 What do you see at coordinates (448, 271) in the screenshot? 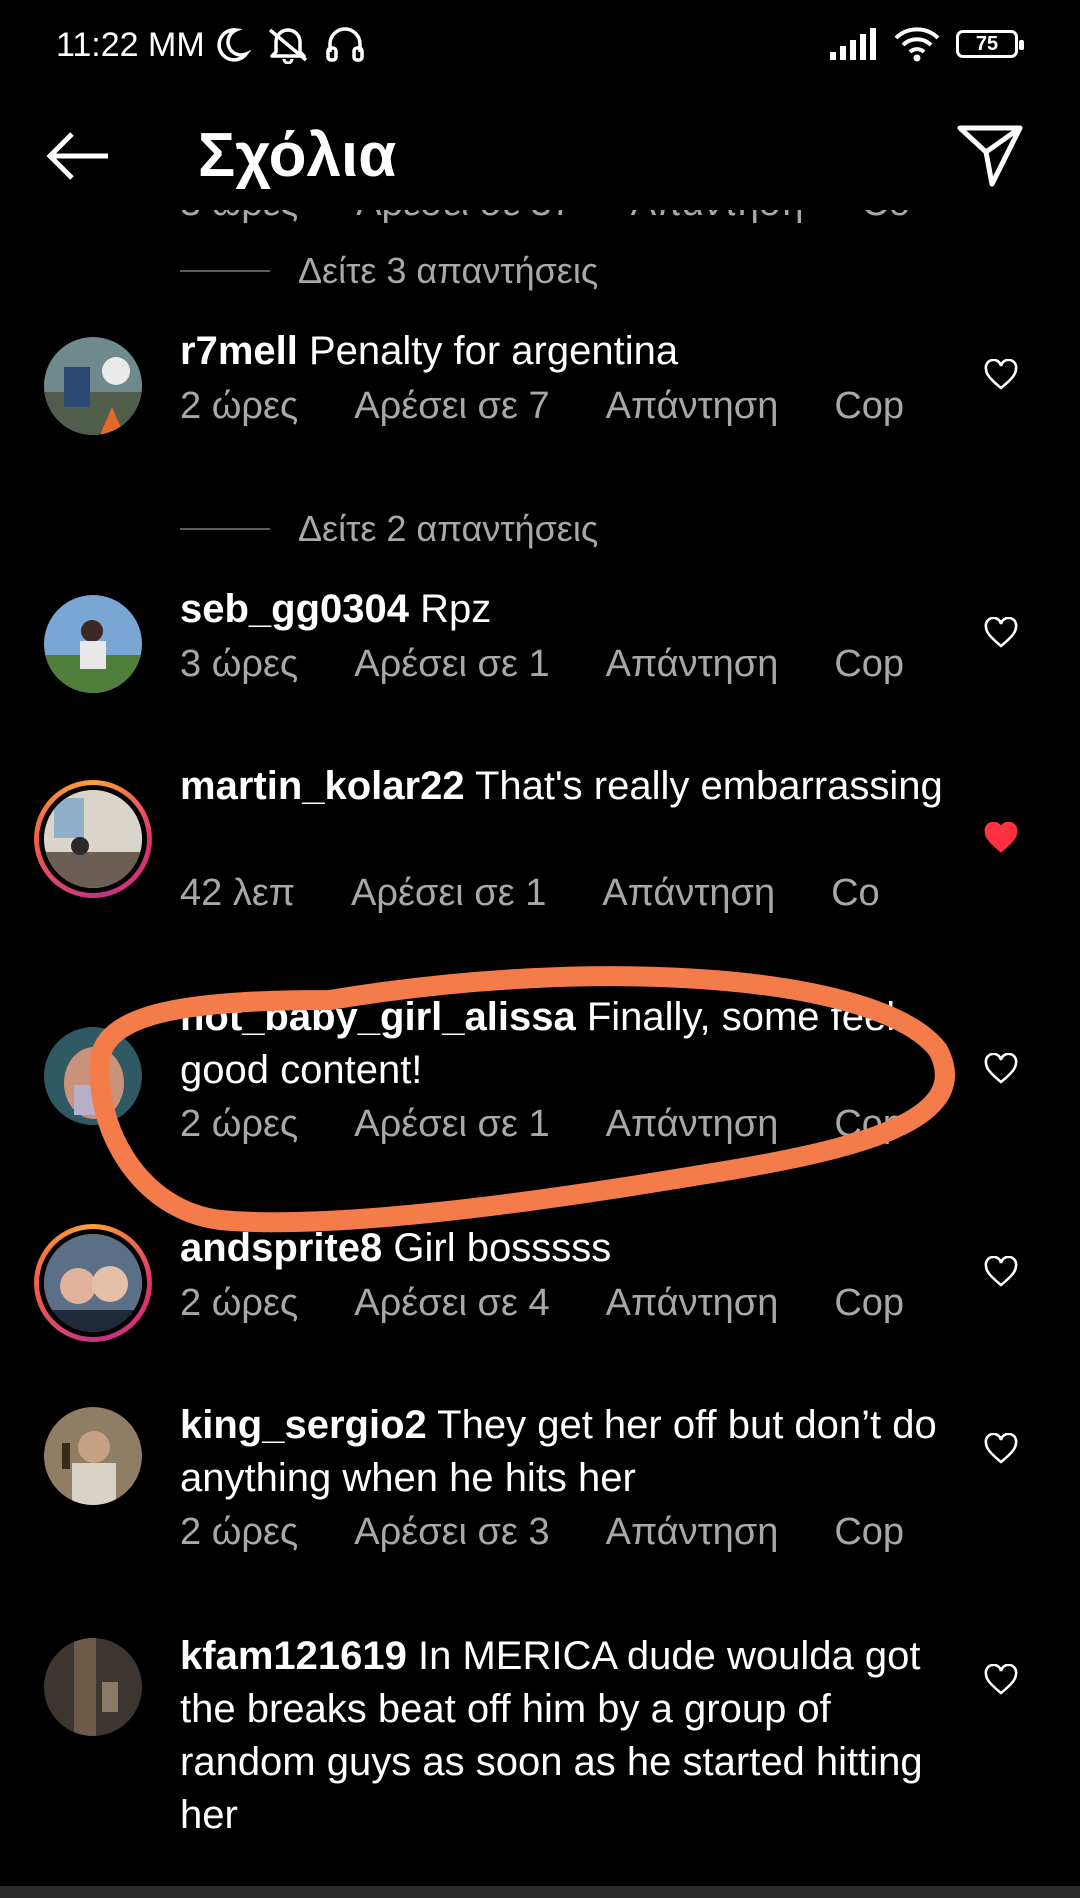
I see `view-replies-label: Δείτε 3 απαντήσεις` at bounding box center [448, 271].